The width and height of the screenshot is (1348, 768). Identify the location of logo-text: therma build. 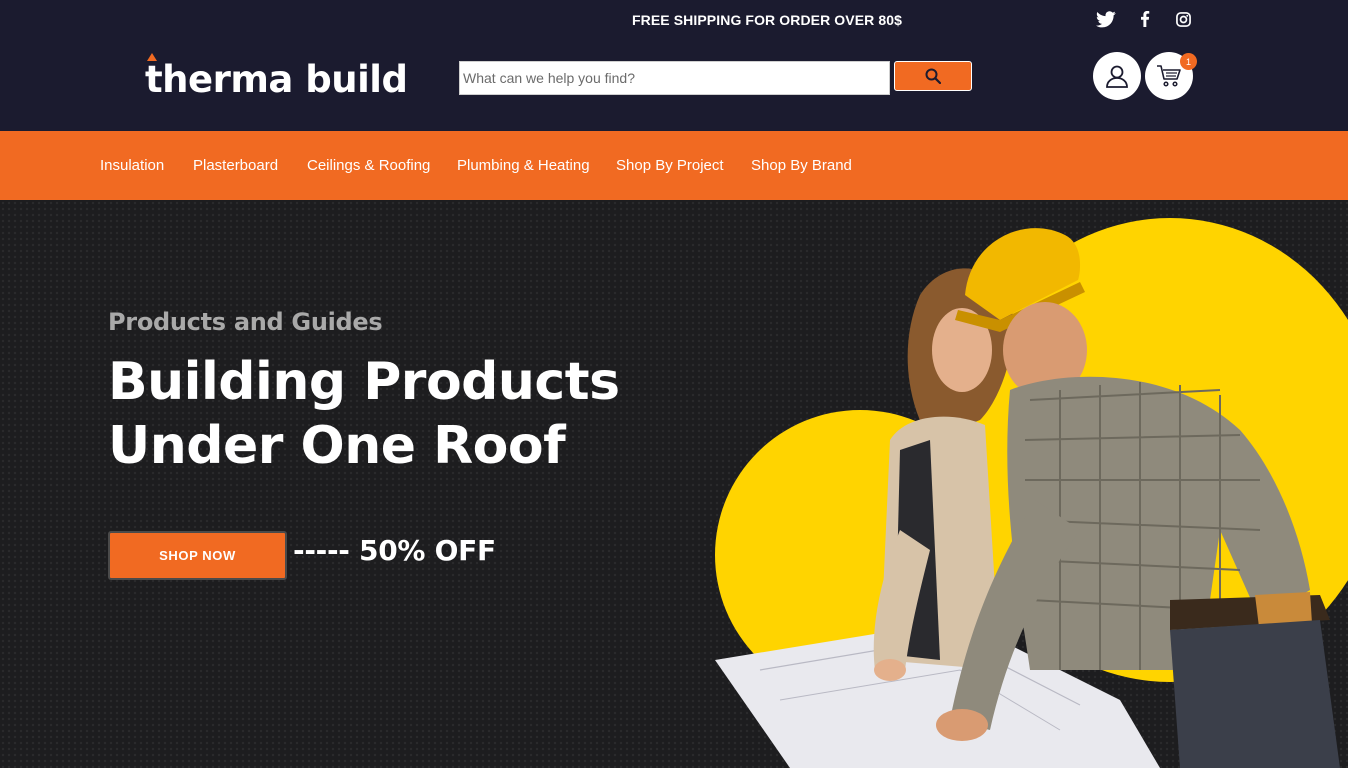
(276, 79).